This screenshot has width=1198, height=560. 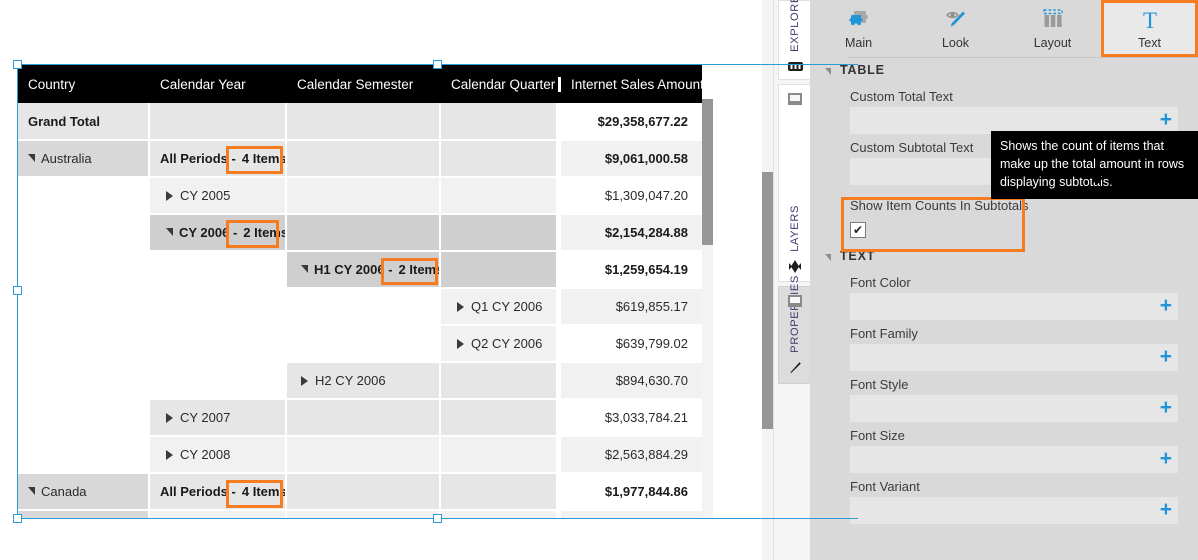 I want to click on column-header-calendar-semester: Calendar Semester, so click(x=364, y=84).